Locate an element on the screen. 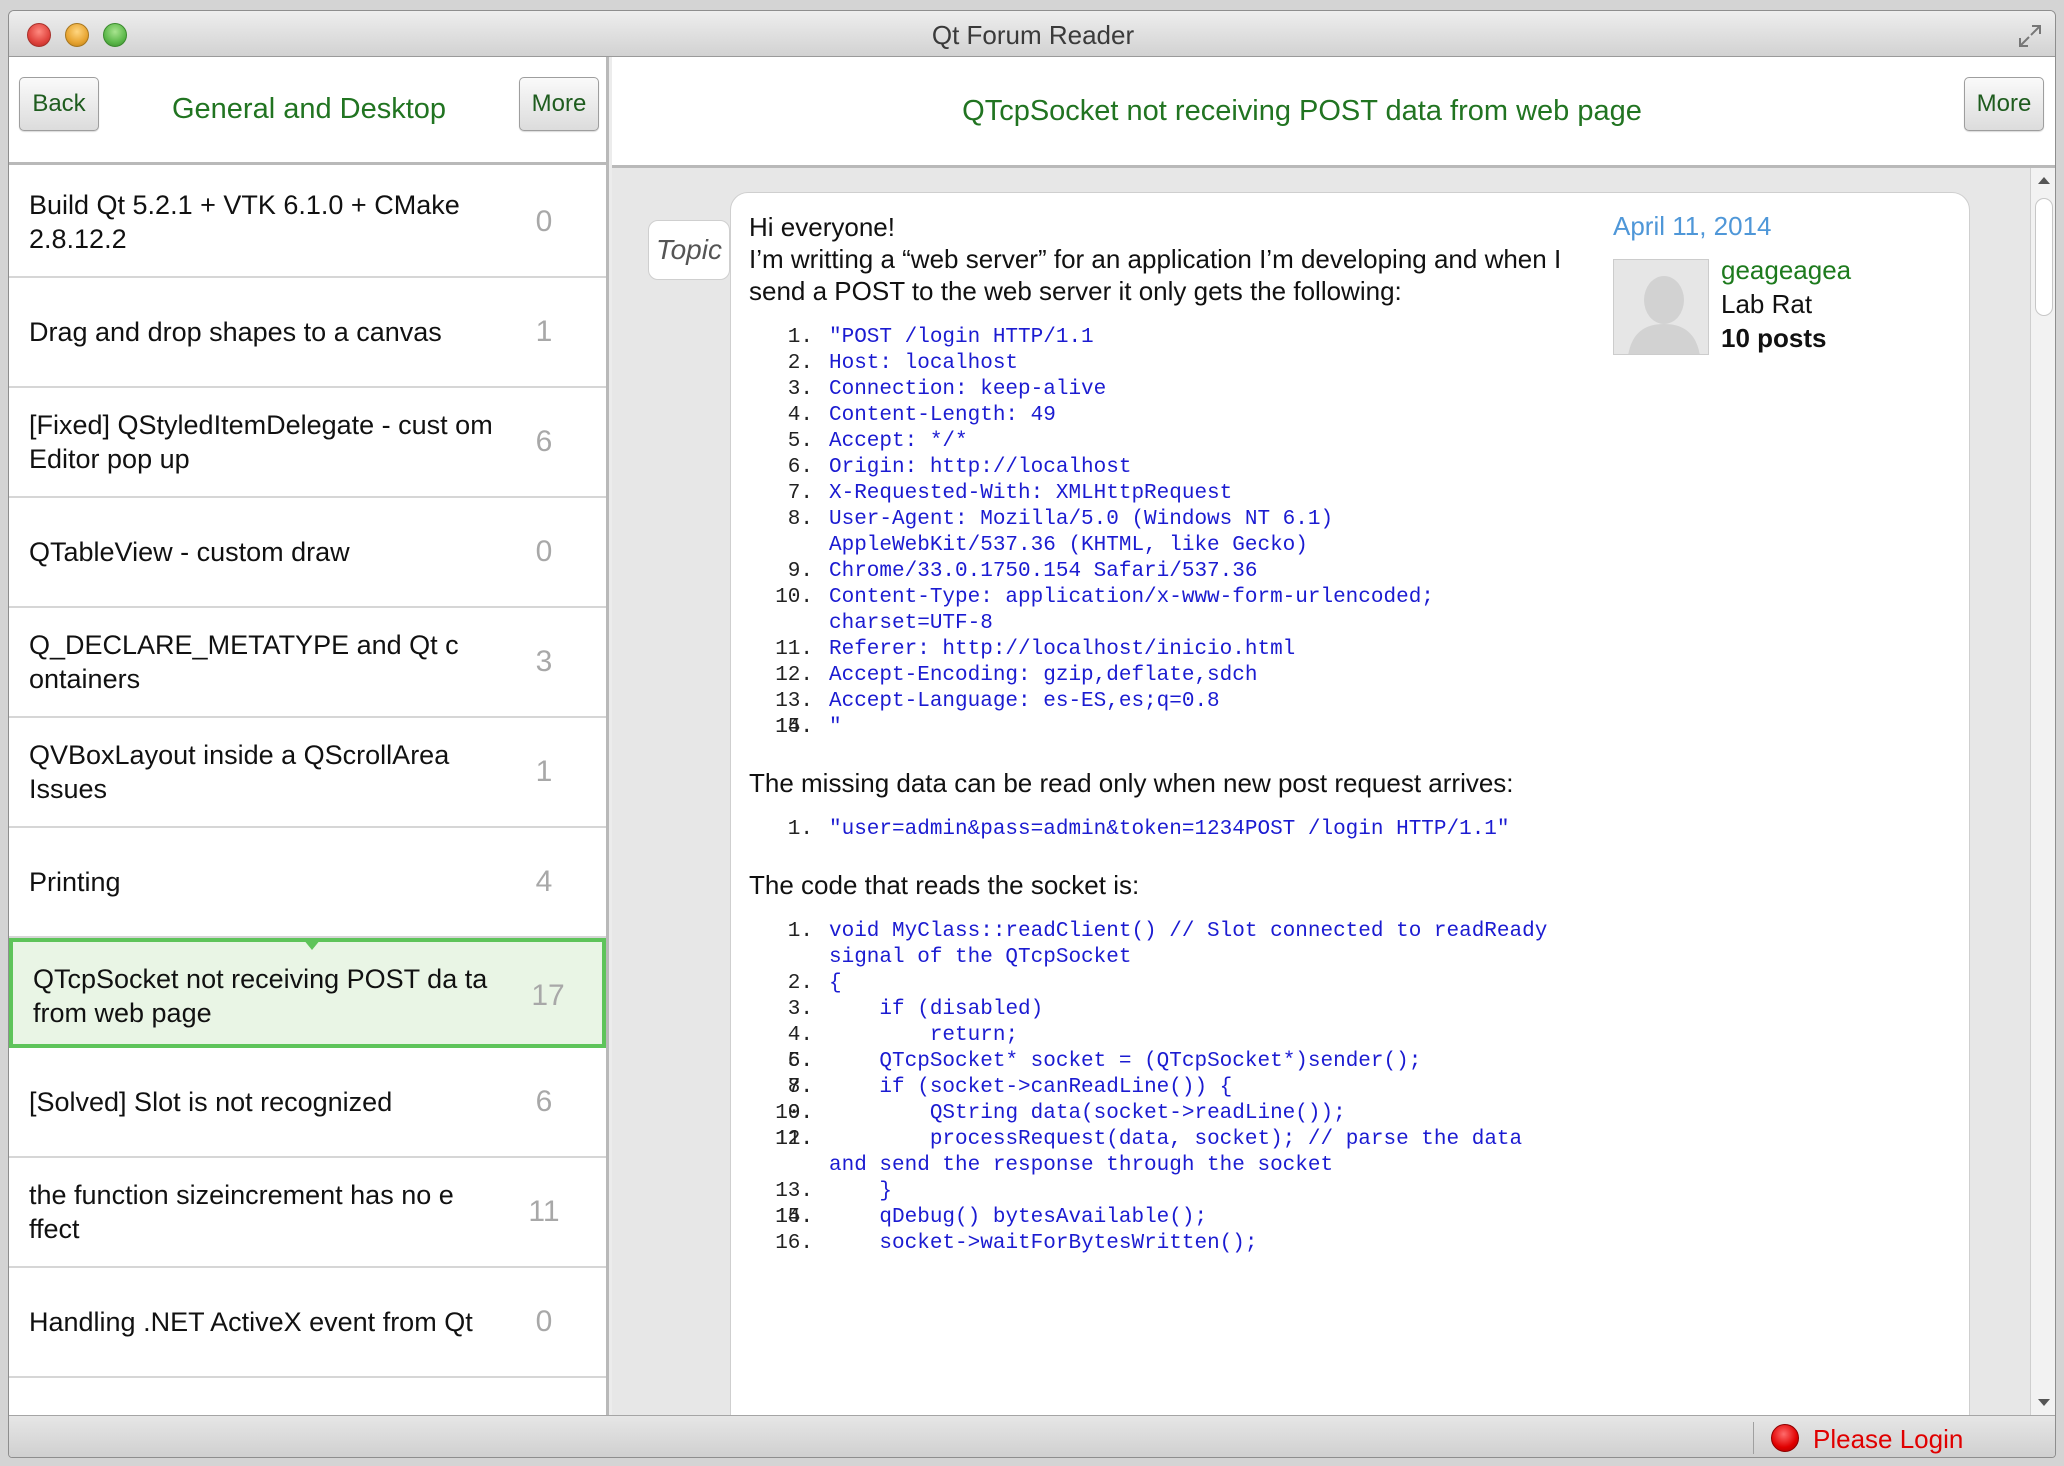  topic-item-title: Q_DECLARE_METATYPE and Qt c ontainers is located at coordinates (244, 662).